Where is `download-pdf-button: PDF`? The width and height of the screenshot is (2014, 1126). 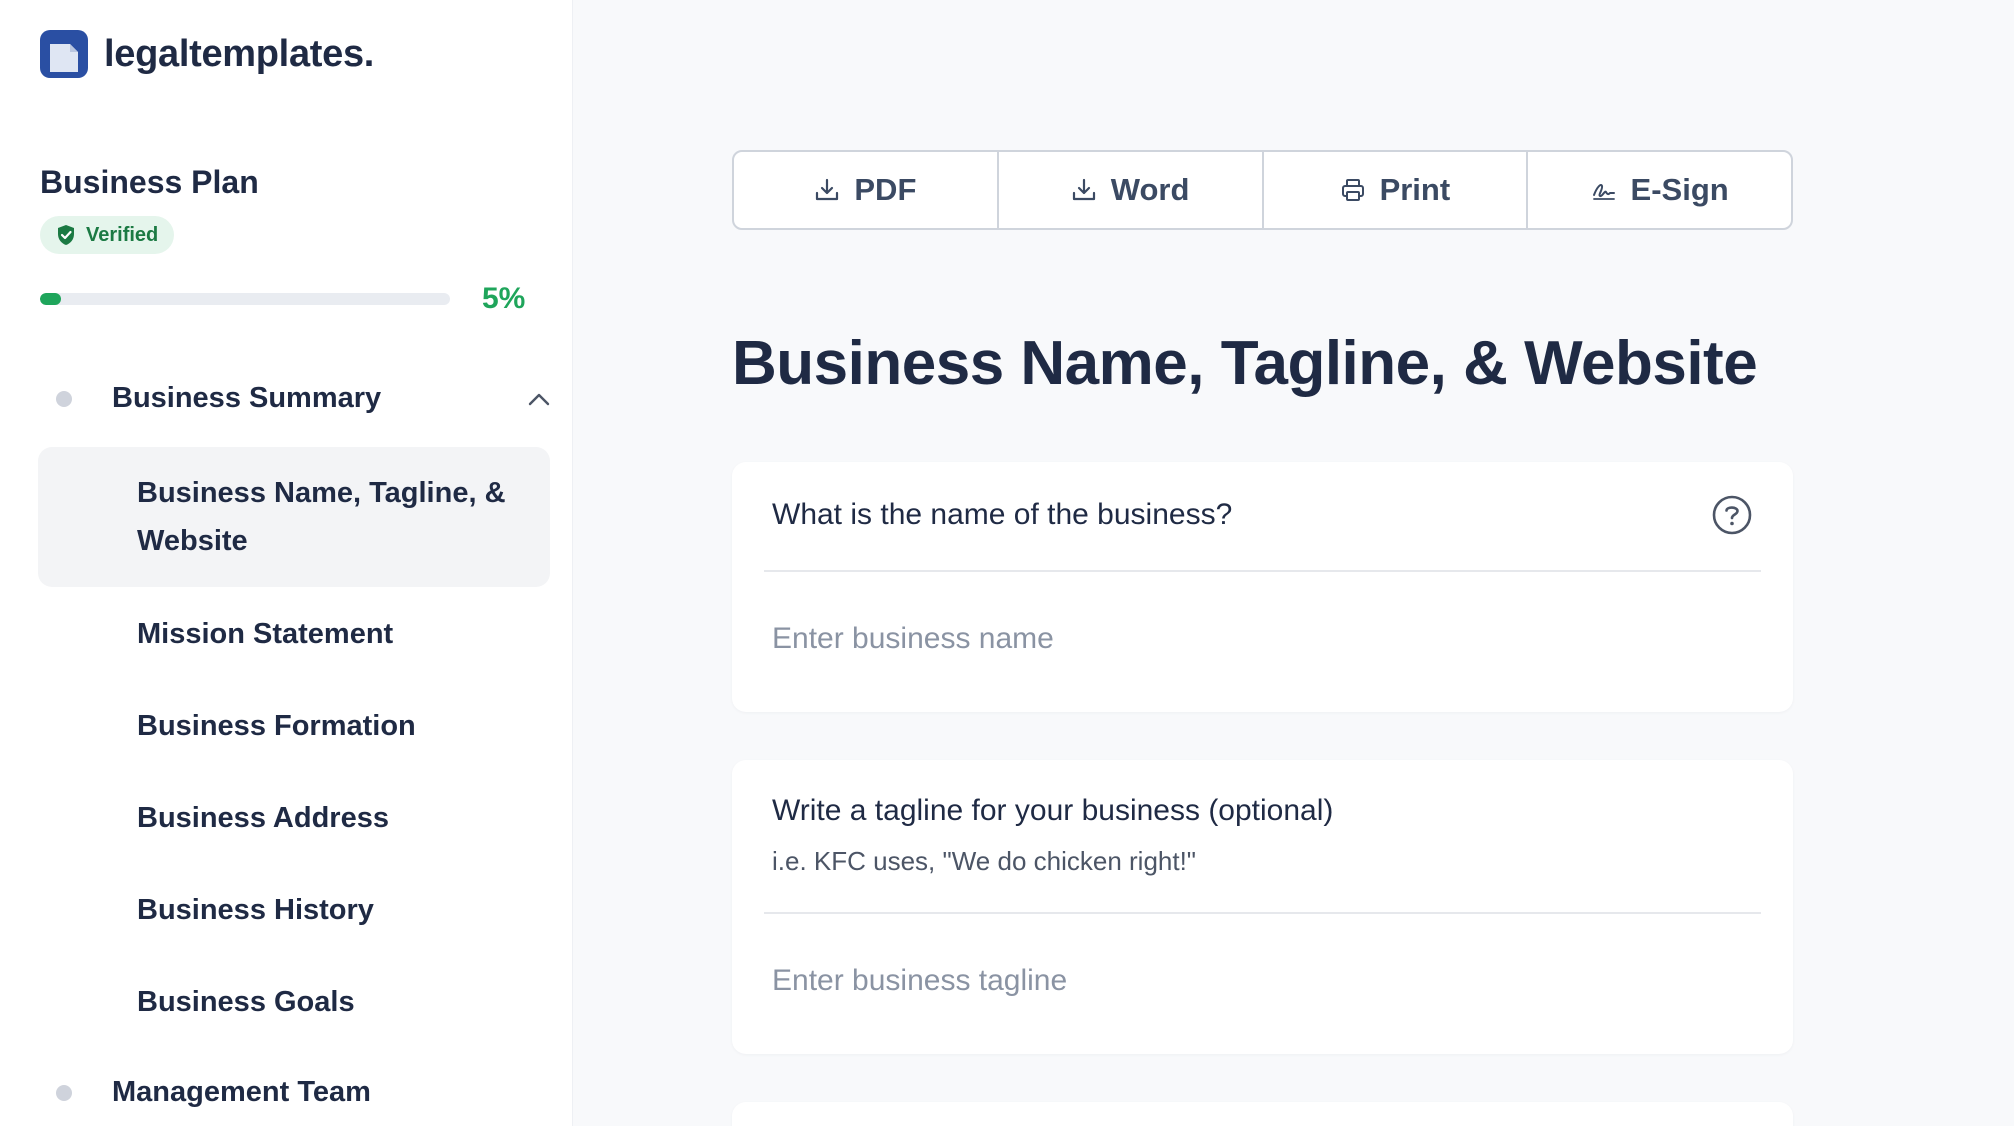
download-pdf-button: PDF is located at coordinates (866, 190).